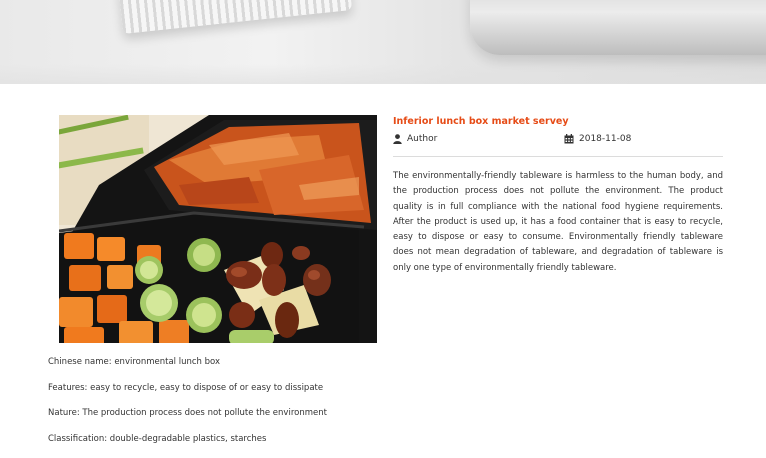 This screenshot has width=766, height=458. Describe the element at coordinates (397, 139) in the screenshot. I see `user-icon` at that location.